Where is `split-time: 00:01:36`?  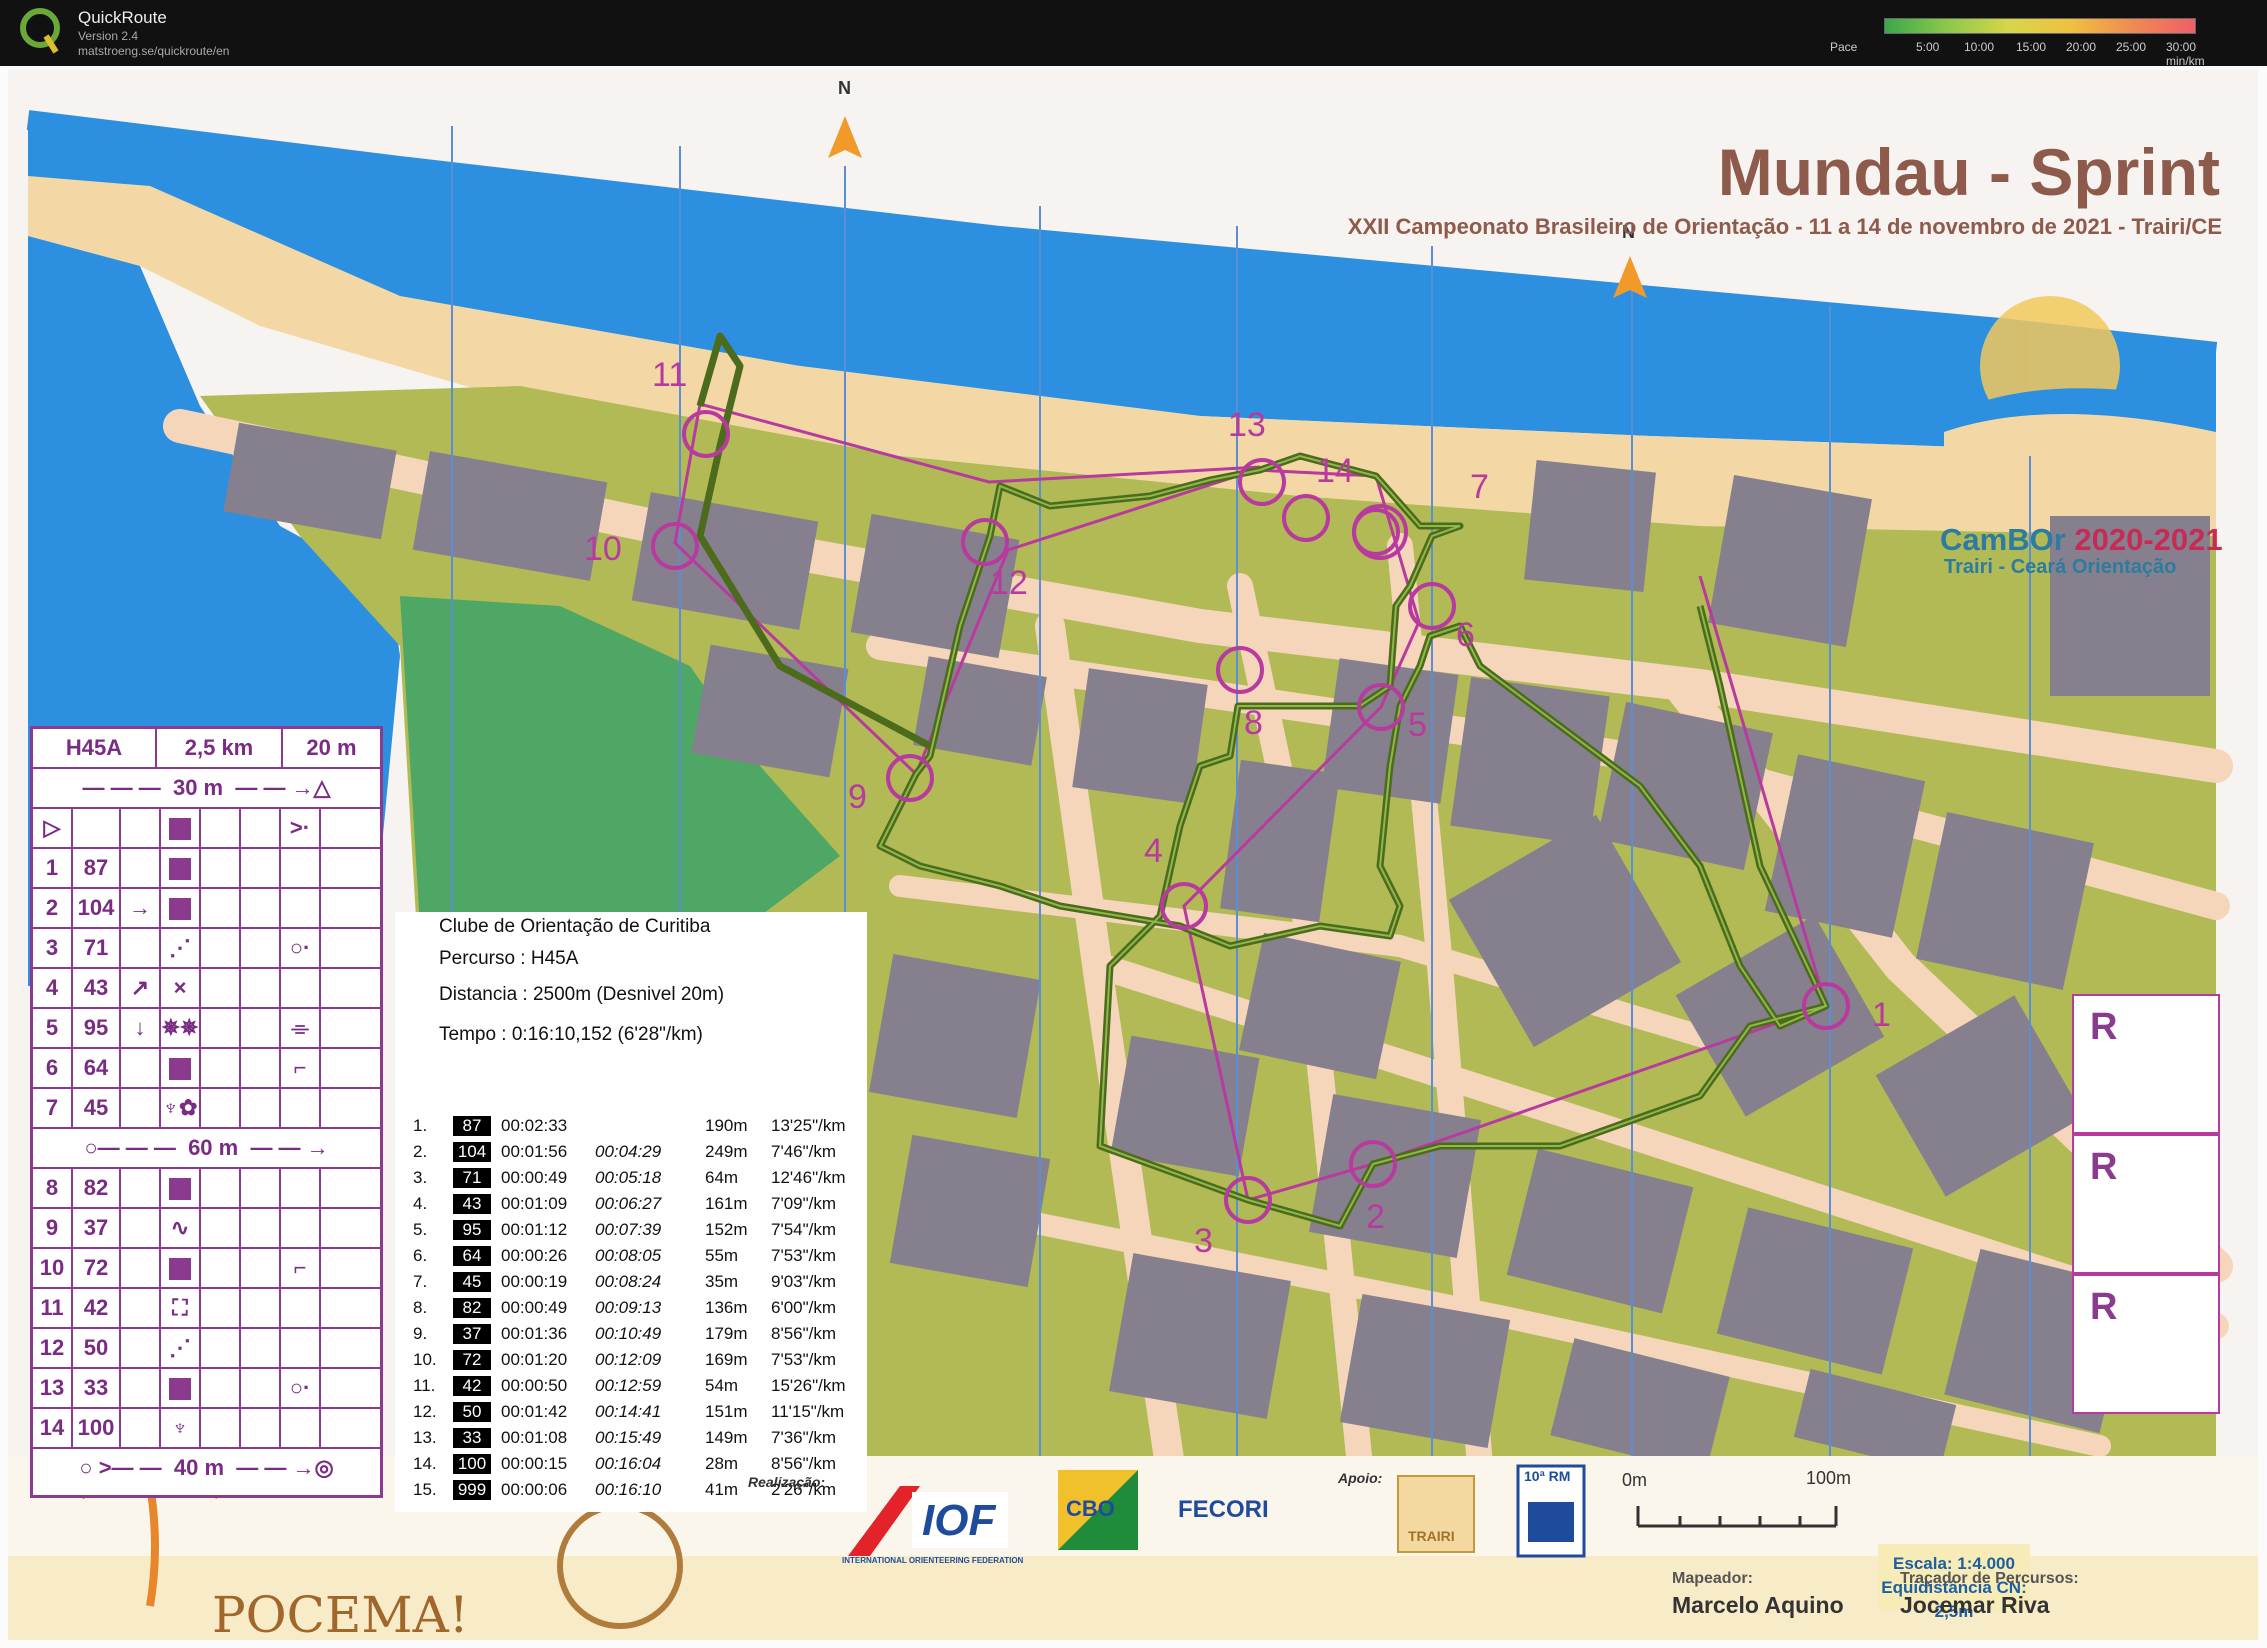
split-time: 00:01:36 is located at coordinates (534, 1333).